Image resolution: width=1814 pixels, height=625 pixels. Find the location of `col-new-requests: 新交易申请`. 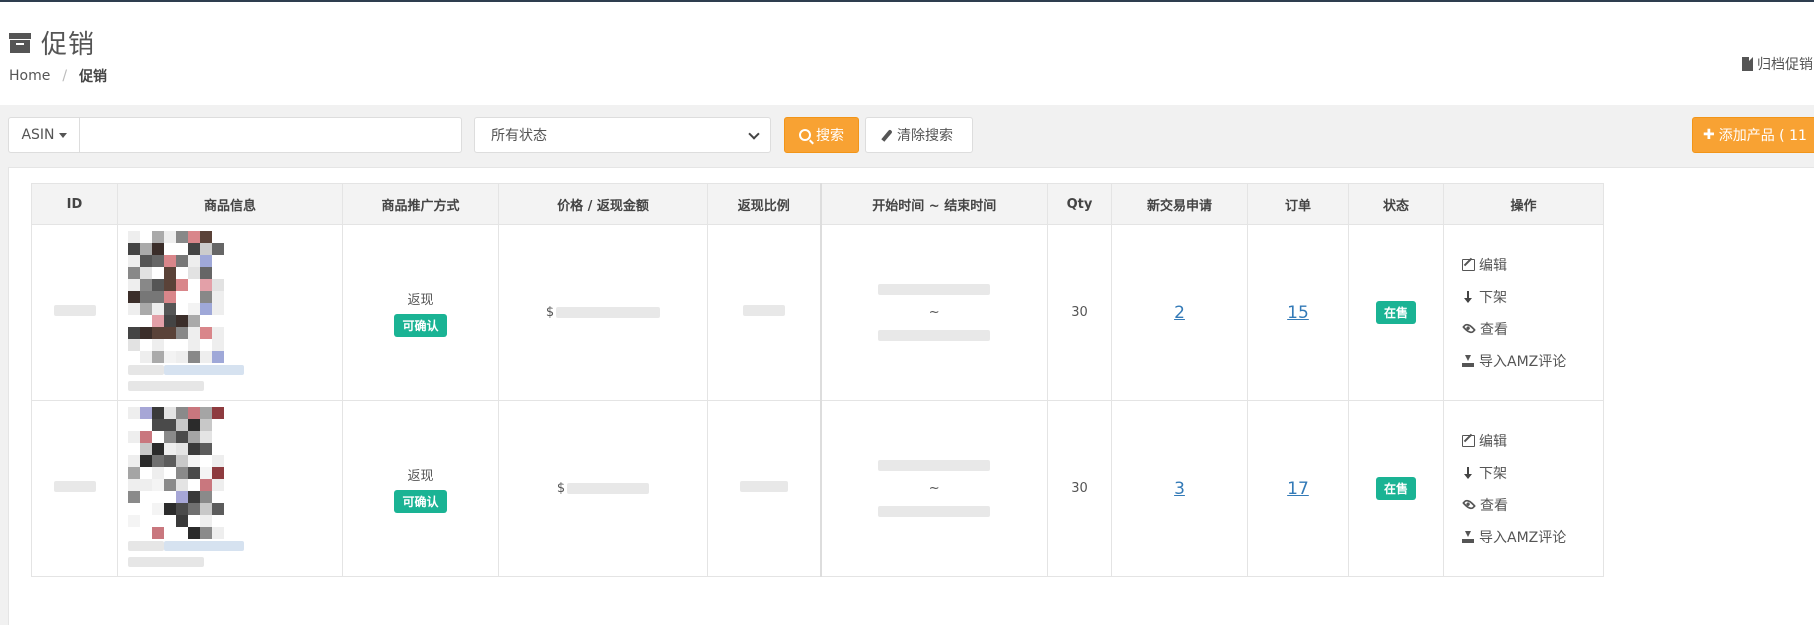

col-new-requests: 新交易申请 is located at coordinates (1179, 204).